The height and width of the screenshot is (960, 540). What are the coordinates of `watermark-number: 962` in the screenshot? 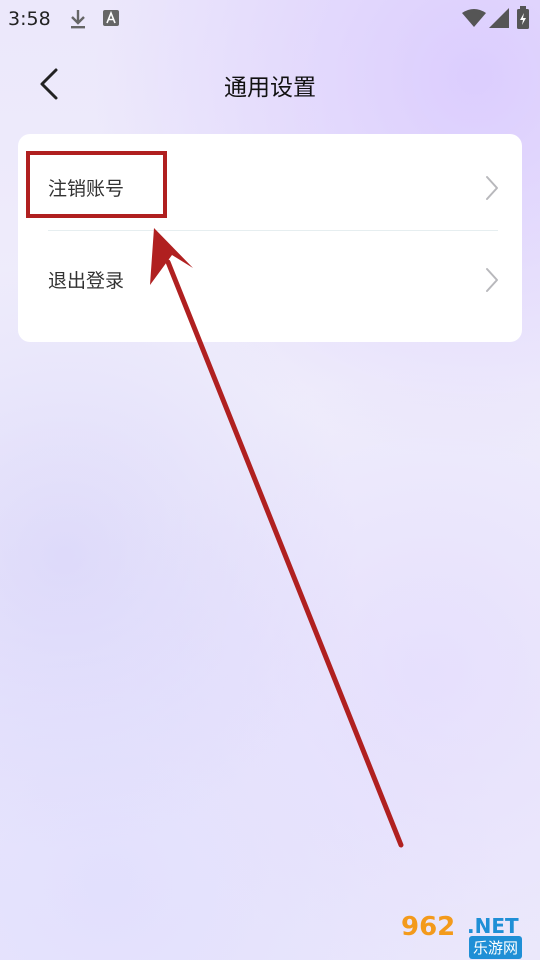 It's located at (428, 927).